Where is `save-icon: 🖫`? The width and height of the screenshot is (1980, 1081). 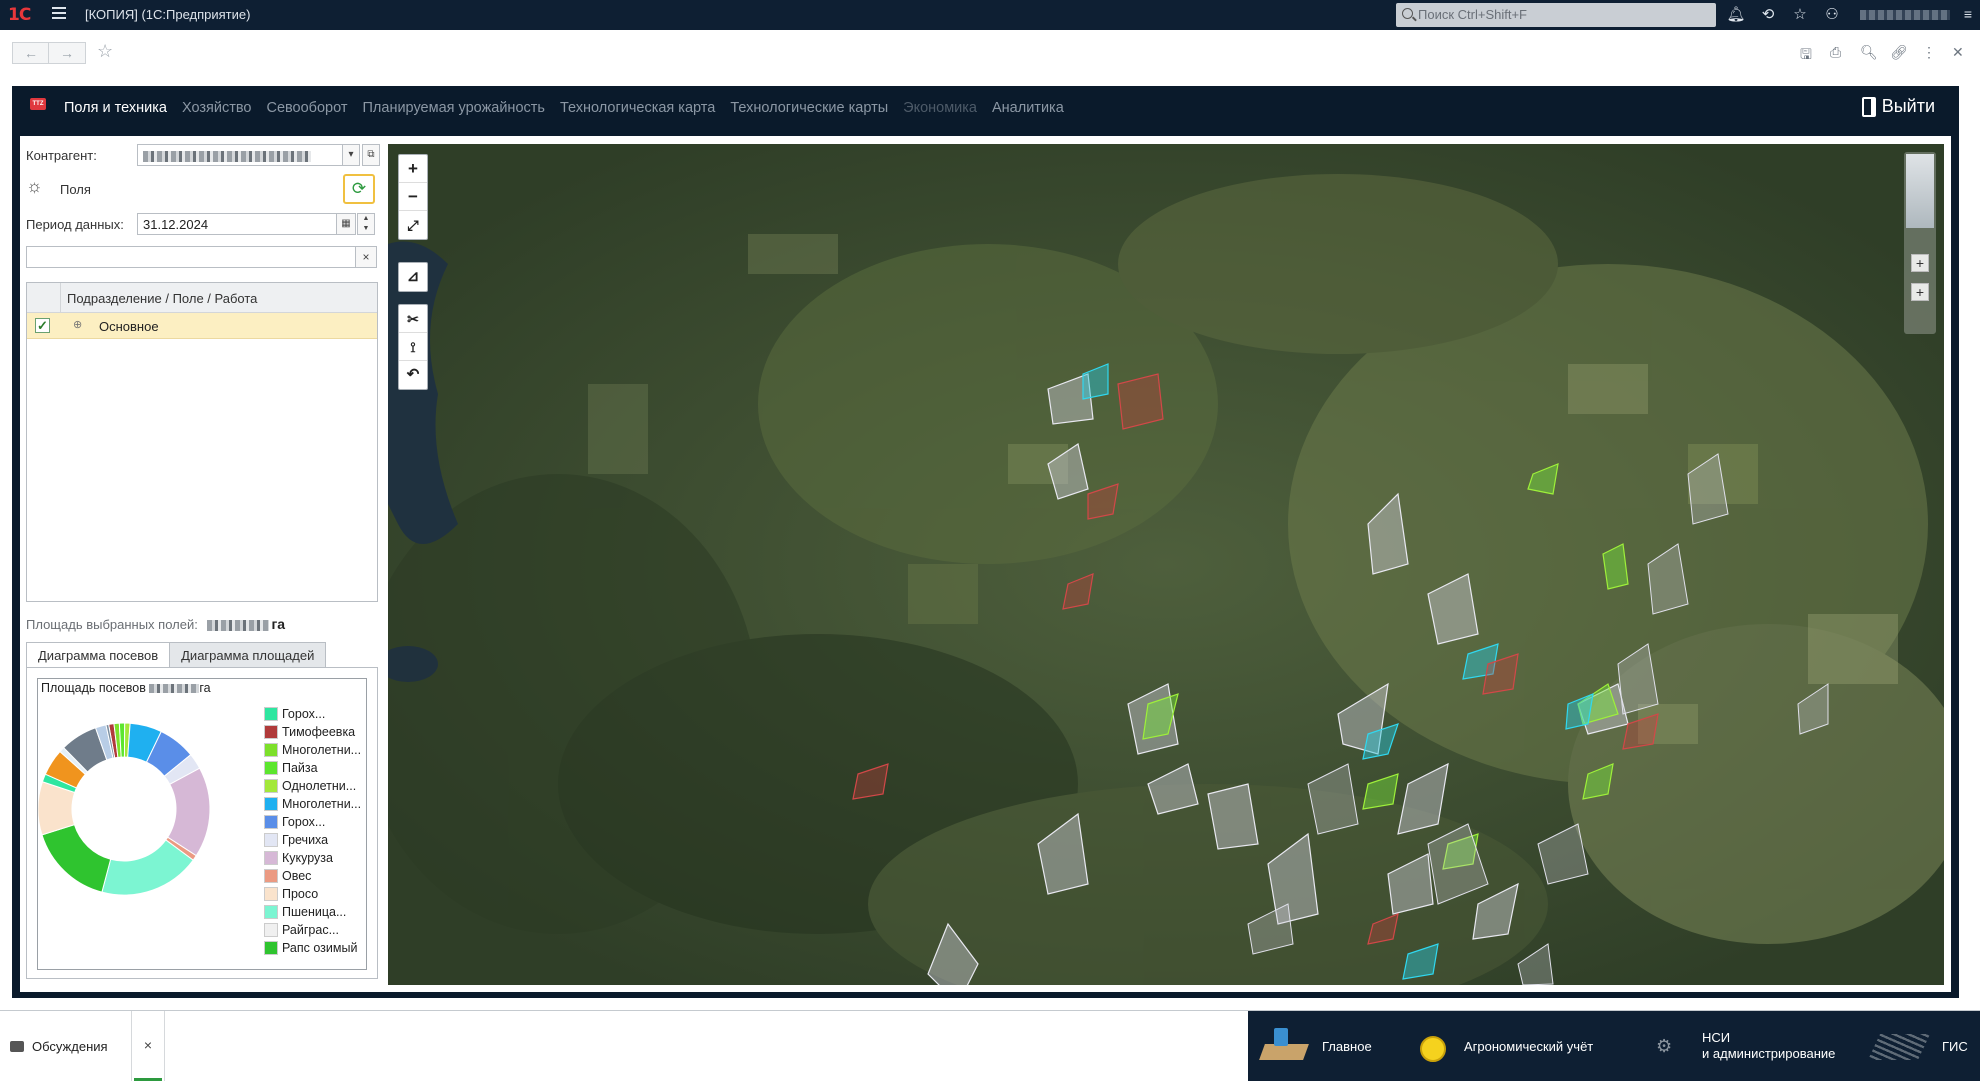 save-icon: 🖫 is located at coordinates (1806, 56).